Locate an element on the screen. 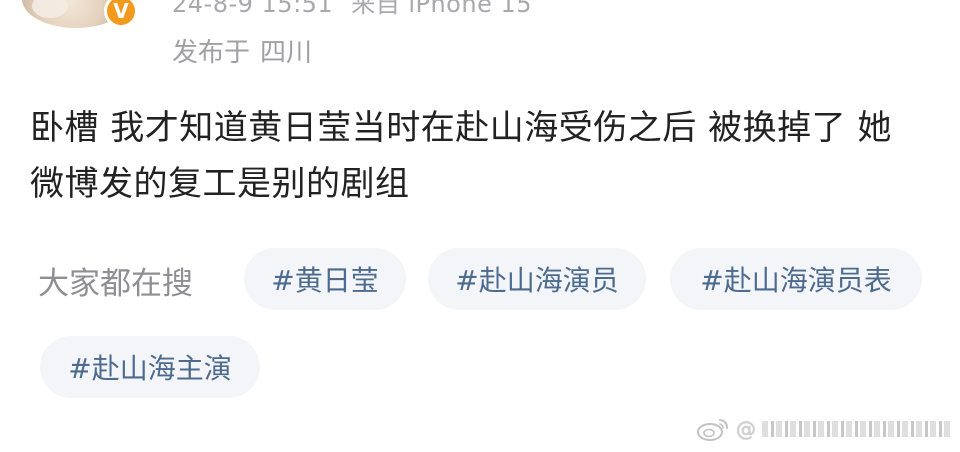 This screenshot has height=452, width=960. trending-label: 大家都在搜 is located at coordinates (115, 284).